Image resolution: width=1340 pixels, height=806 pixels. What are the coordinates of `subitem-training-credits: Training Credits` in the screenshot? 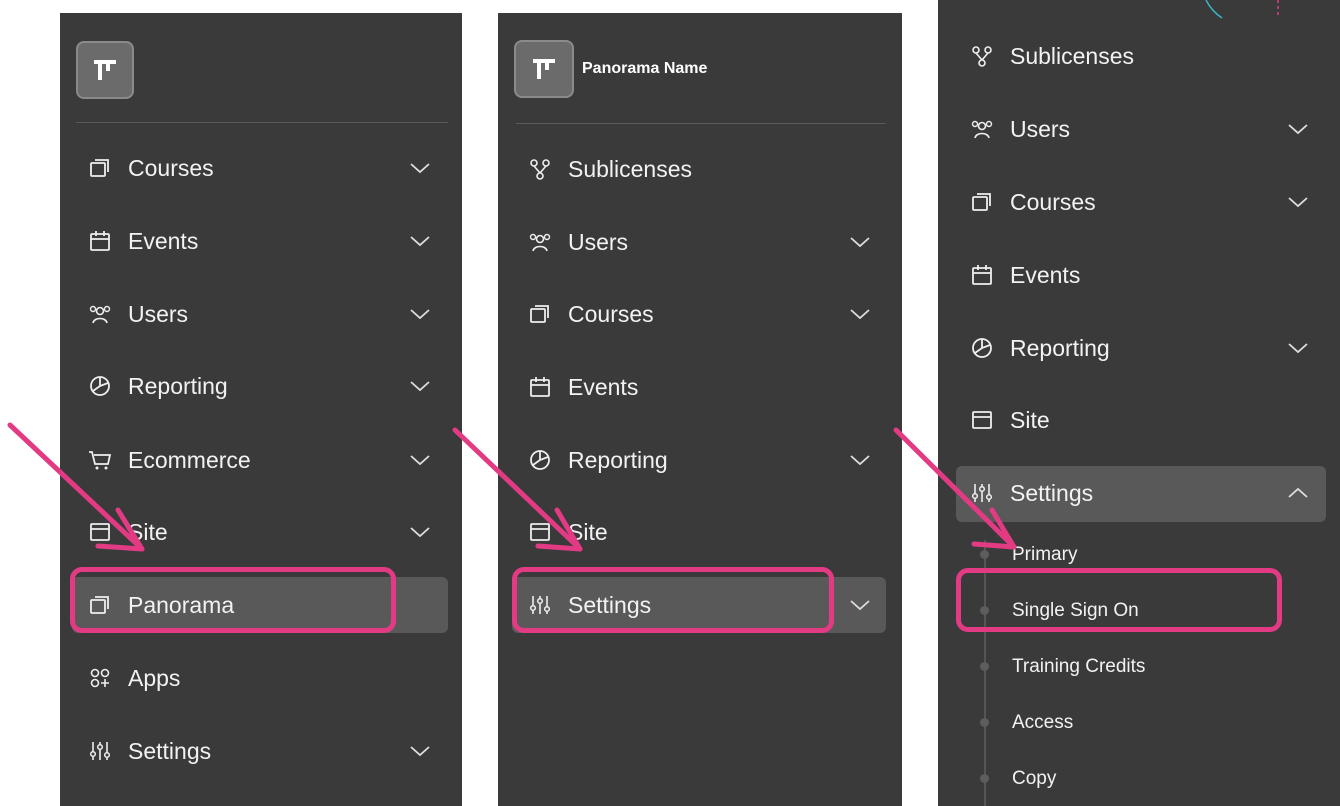 It's located at (1078, 667).